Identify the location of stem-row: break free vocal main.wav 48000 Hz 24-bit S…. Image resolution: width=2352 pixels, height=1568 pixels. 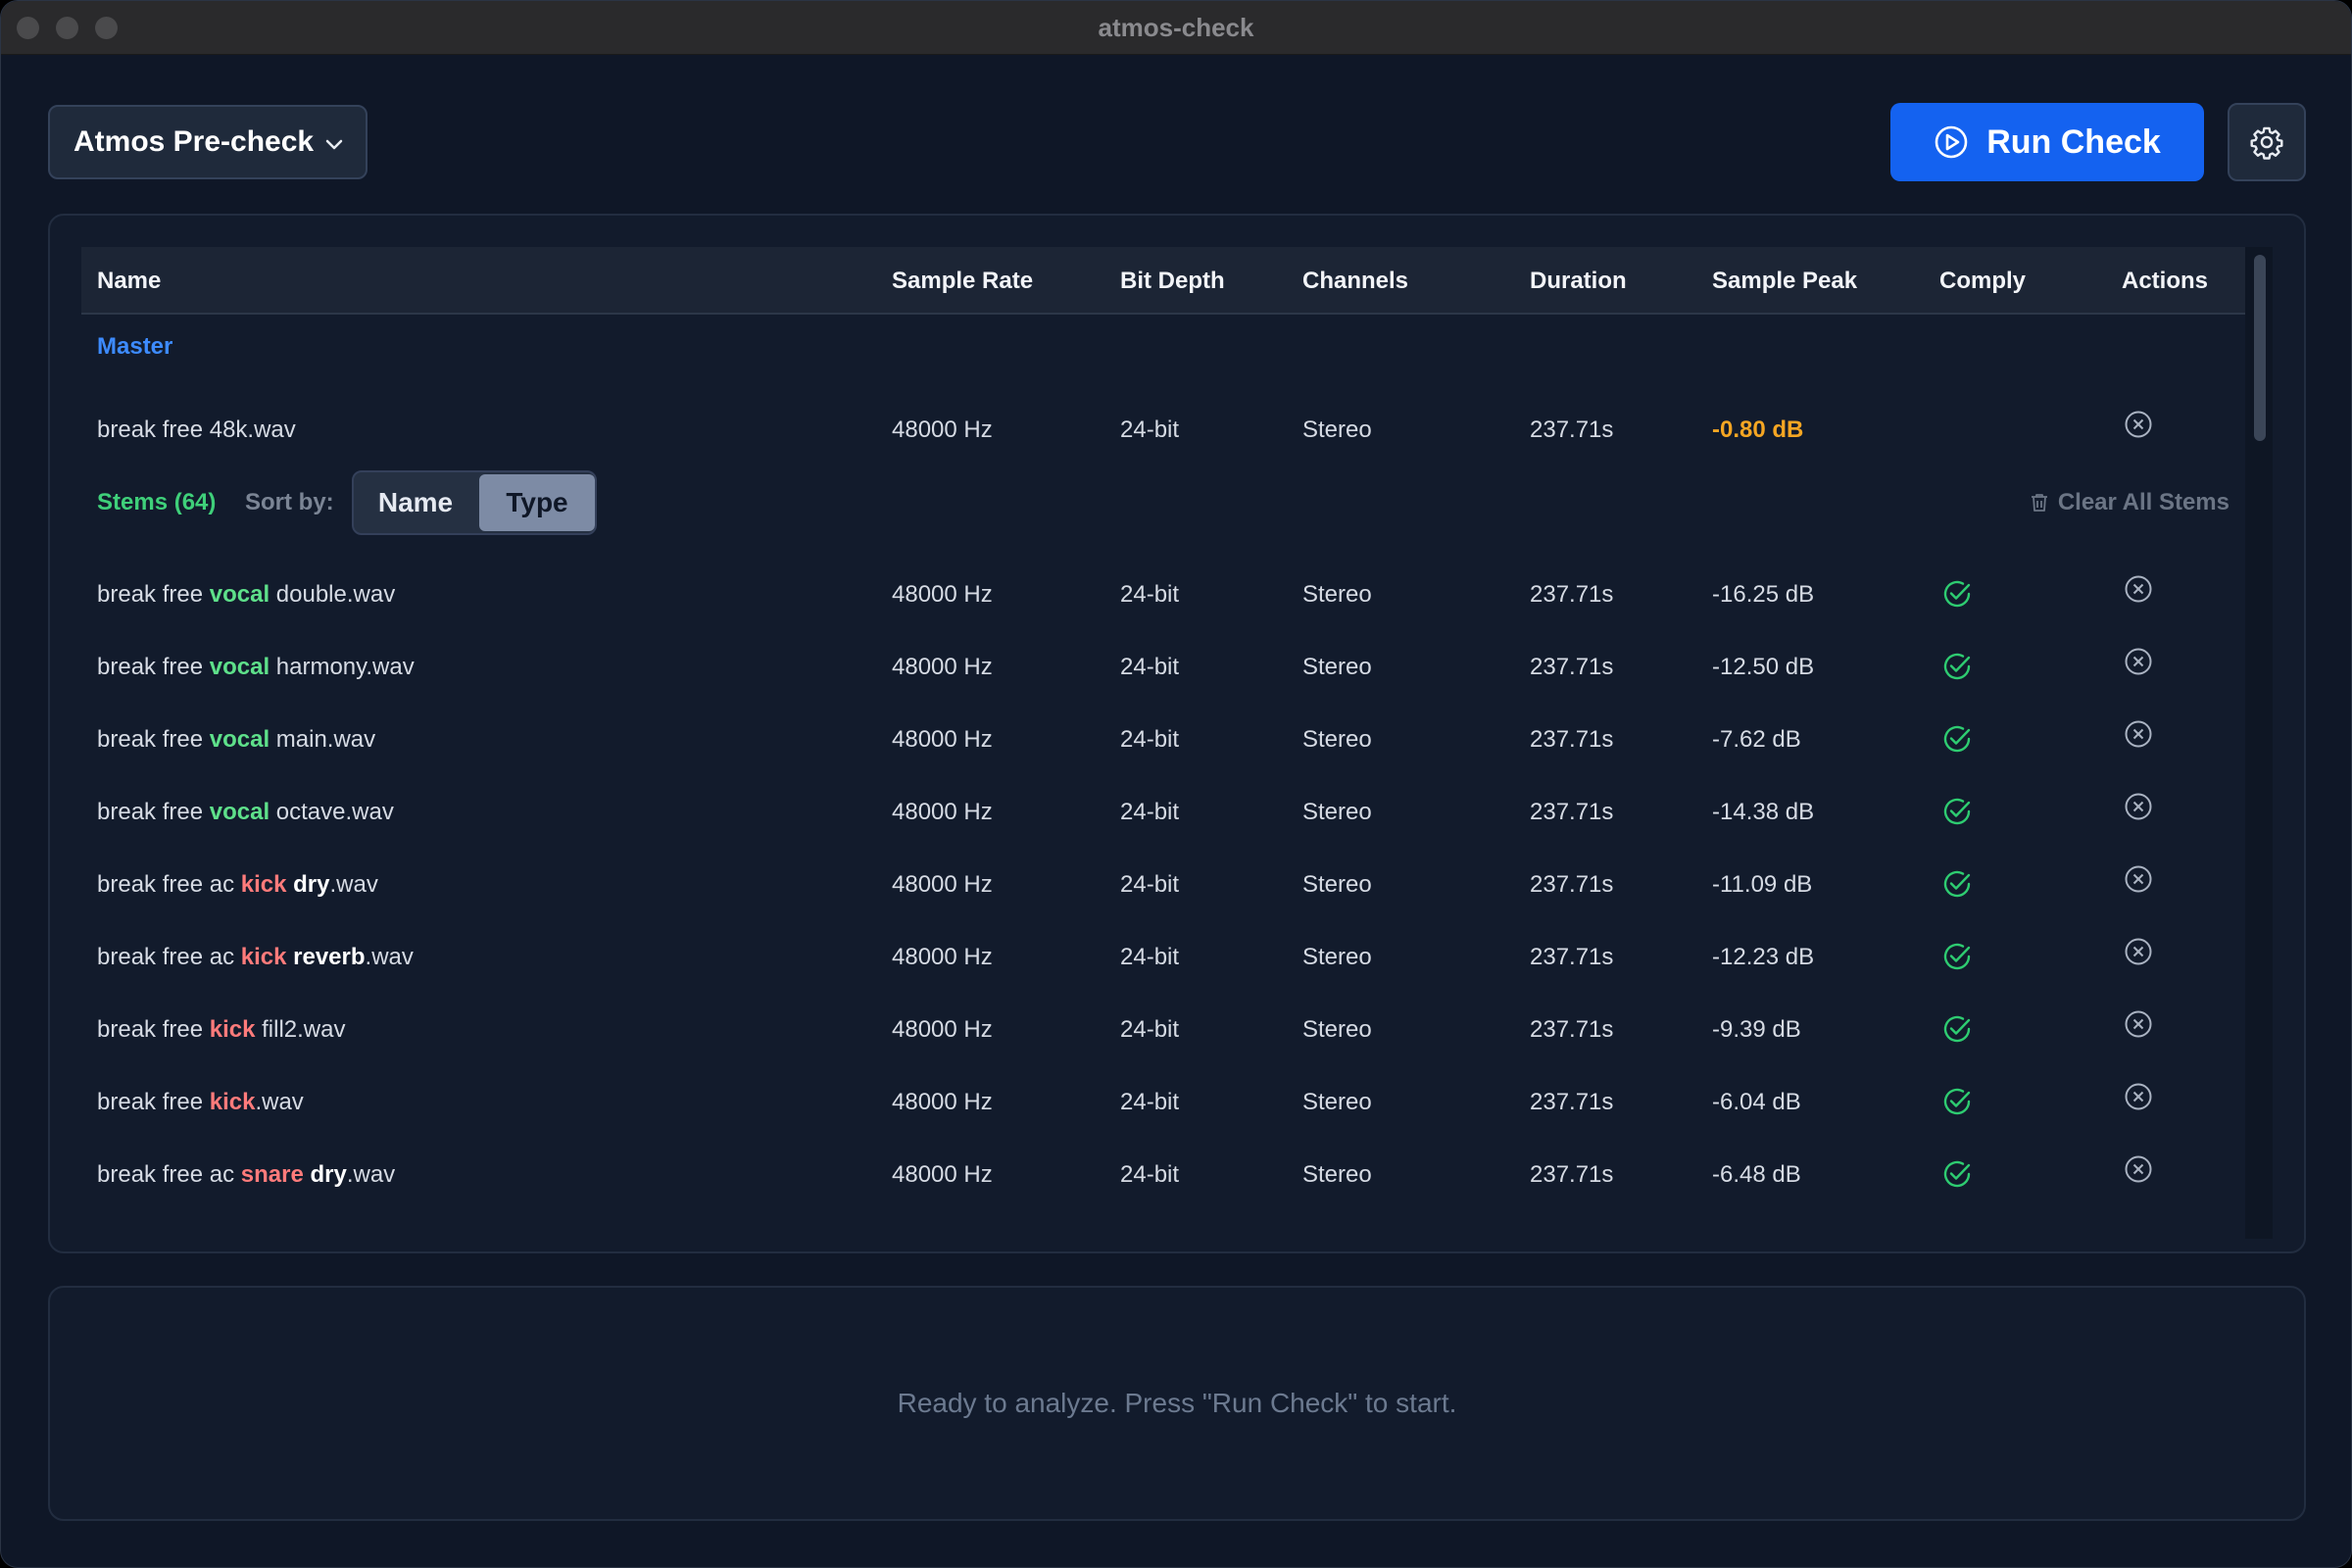
(1163, 740).